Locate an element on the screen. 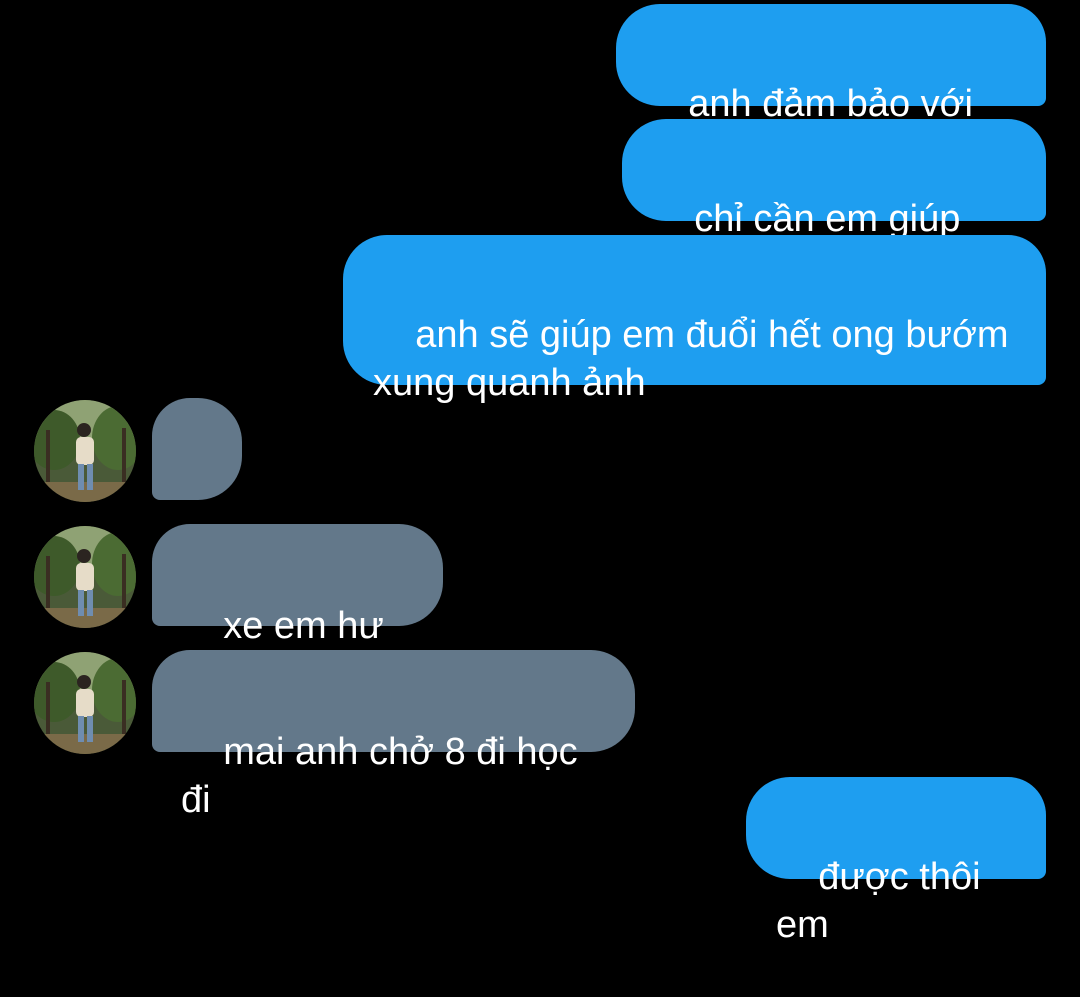  incoming-message: mai anh chở 8 đi học đi is located at coordinates (393, 735).